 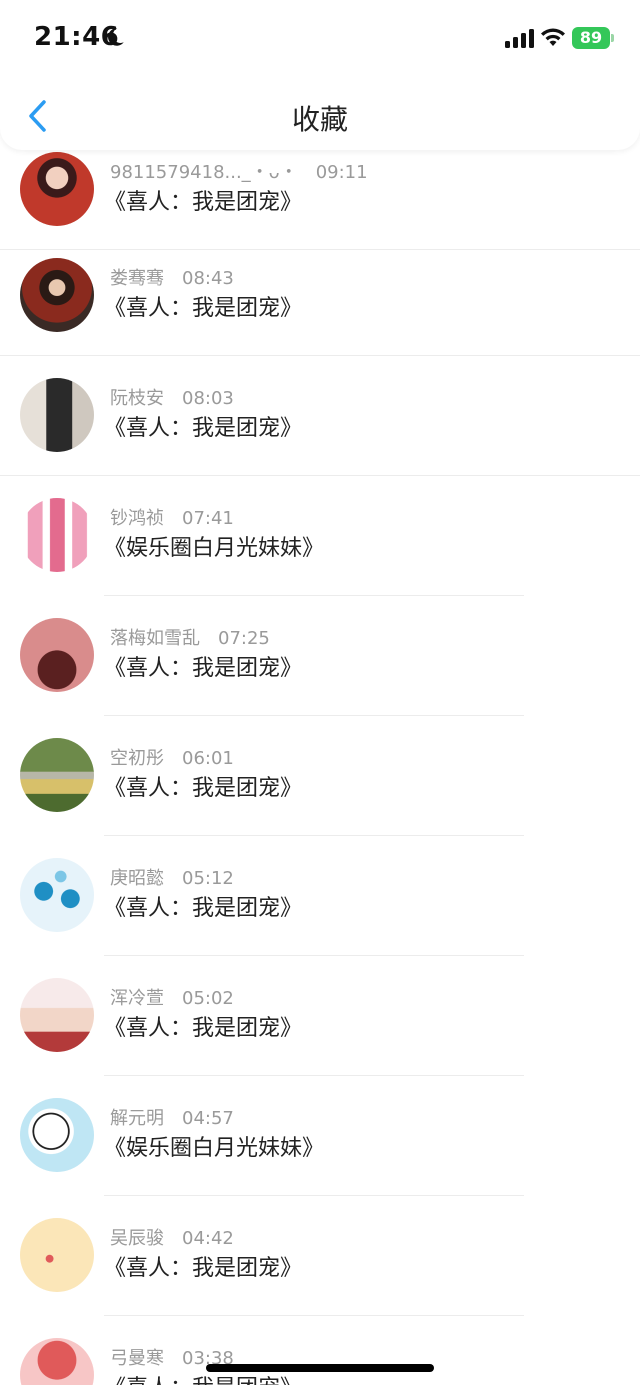 I want to click on user-name: 吴辰骏, so click(x=137, y=1238).